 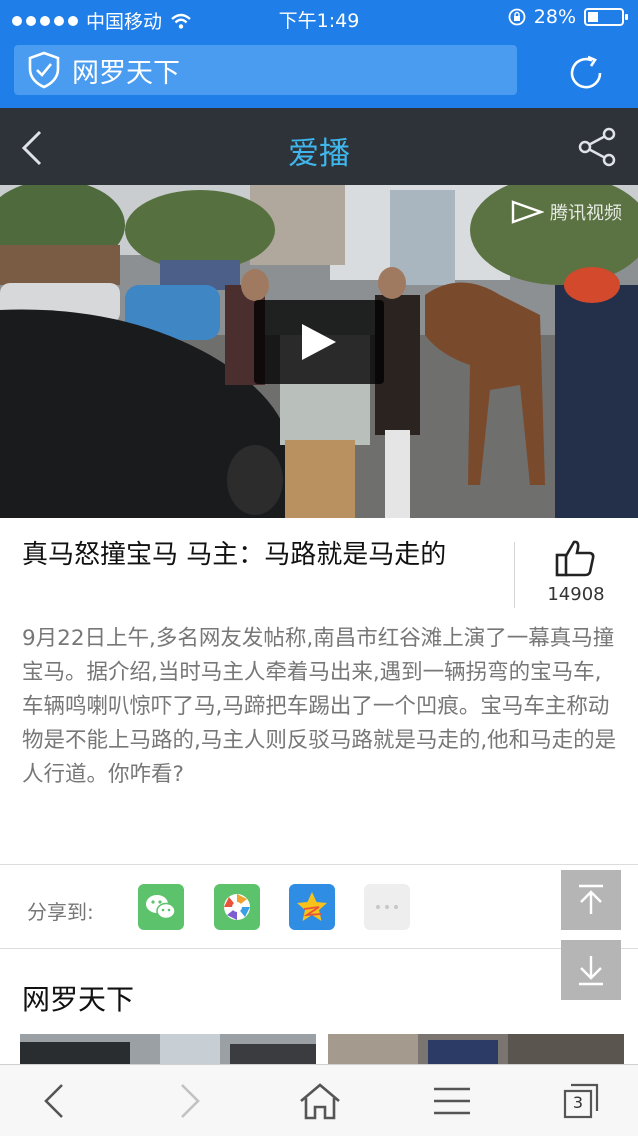 What do you see at coordinates (78, 999) in the screenshot?
I see `section-title: 网罗天下` at bounding box center [78, 999].